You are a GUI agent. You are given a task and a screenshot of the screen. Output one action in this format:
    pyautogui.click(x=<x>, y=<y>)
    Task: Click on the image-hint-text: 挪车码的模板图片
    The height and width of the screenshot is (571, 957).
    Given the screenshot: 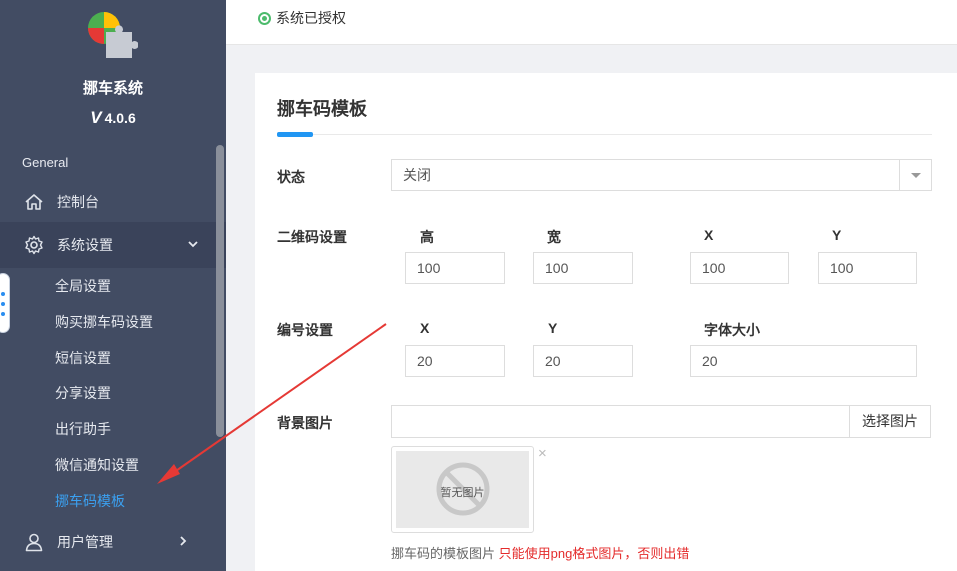 What is the action you would take?
    pyautogui.click(x=443, y=553)
    